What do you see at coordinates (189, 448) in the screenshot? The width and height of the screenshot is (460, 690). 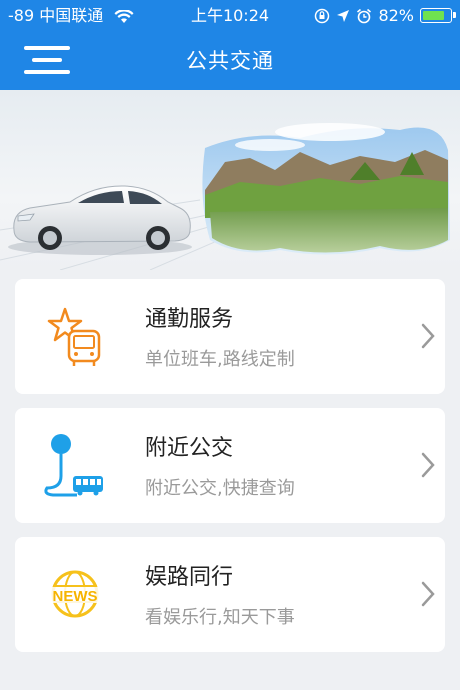 I see `card-title: 附近公交` at bounding box center [189, 448].